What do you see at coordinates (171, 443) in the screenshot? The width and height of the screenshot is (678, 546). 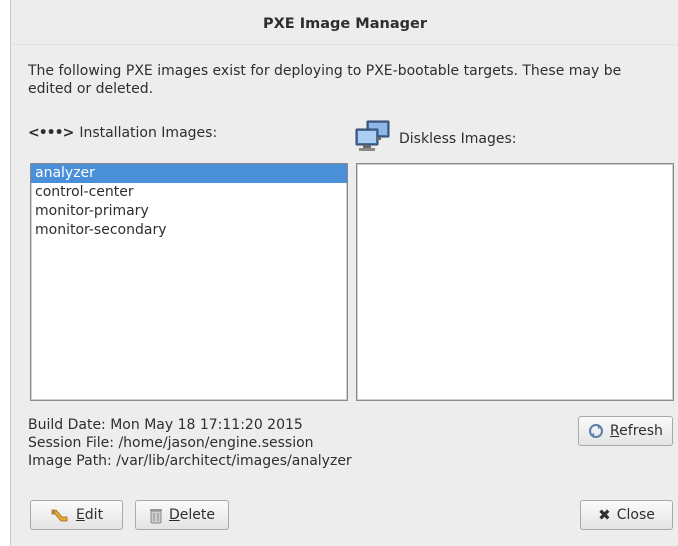 I see `session-file: Session File: /home/jason/engine.session` at bounding box center [171, 443].